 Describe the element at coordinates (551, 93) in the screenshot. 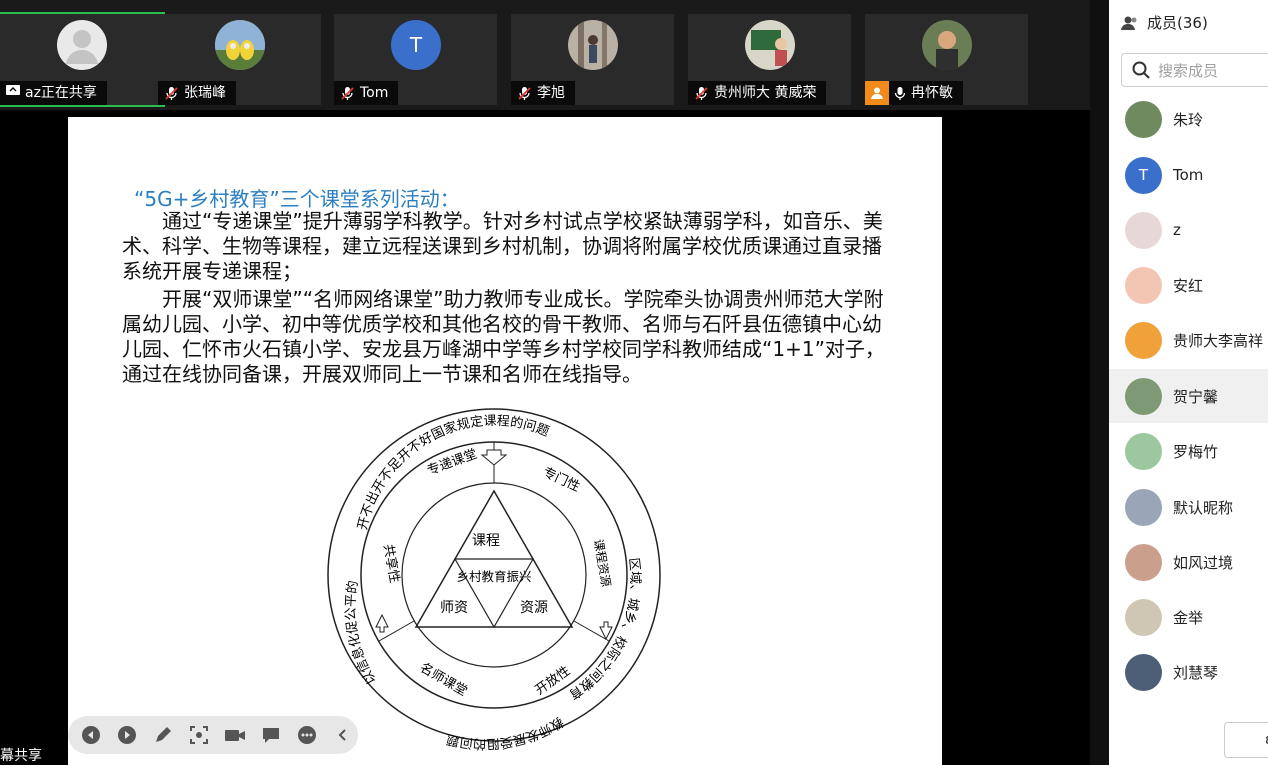

I see `participant-name: 李旭` at that location.